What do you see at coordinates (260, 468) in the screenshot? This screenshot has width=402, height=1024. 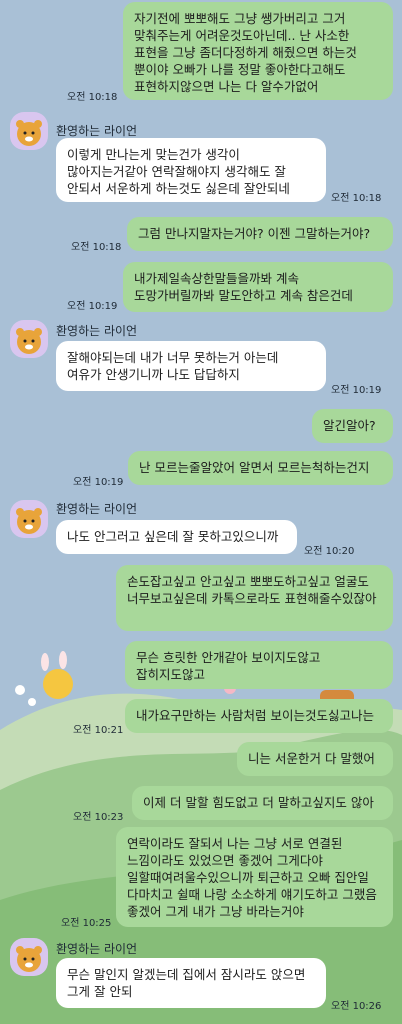 I see `my-message-bubble: 난 모르는줄알았어 알면서 모르는척하는건지` at bounding box center [260, 468].